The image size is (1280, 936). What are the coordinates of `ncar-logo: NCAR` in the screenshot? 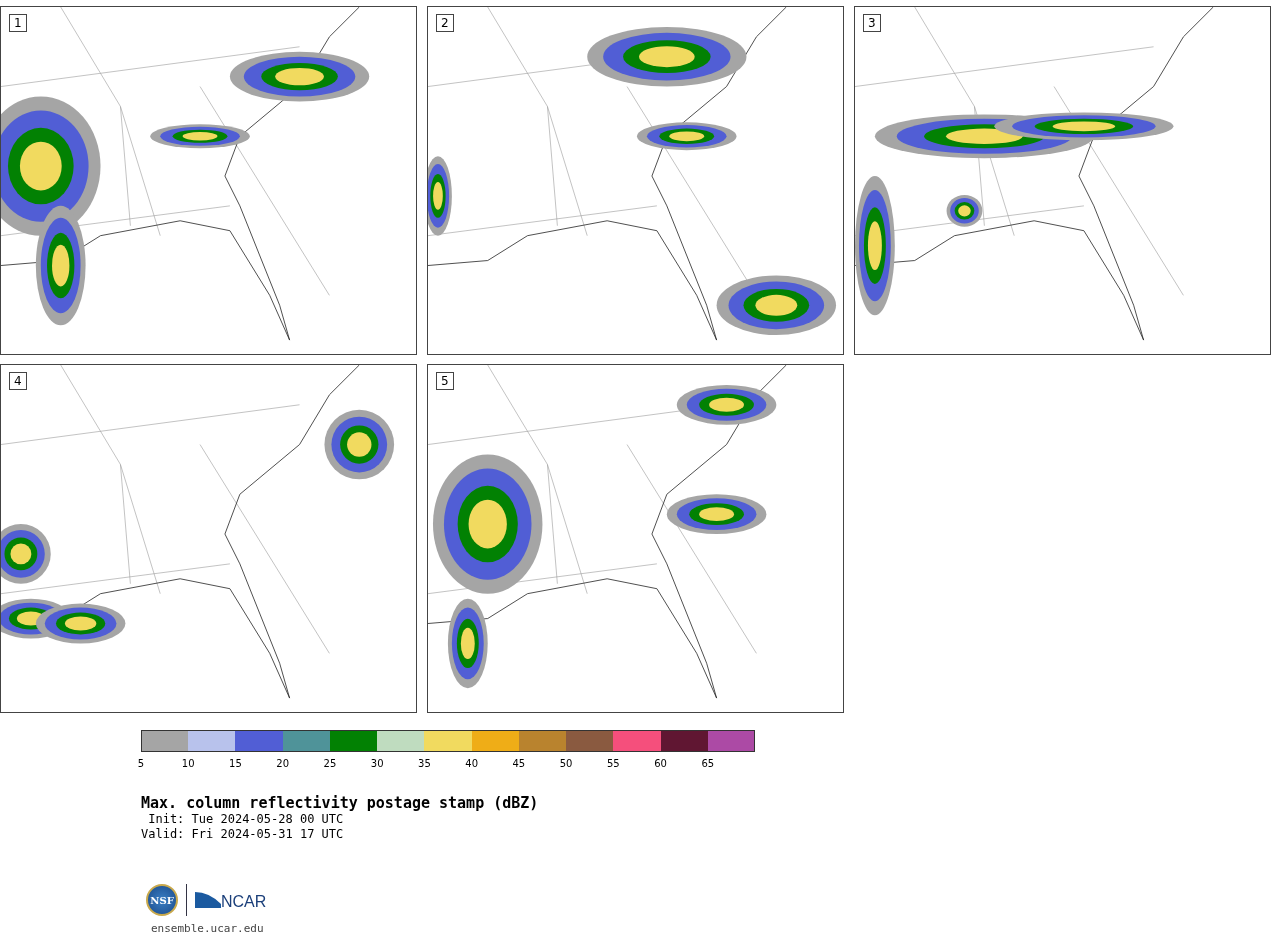 It's located at (244, 901).